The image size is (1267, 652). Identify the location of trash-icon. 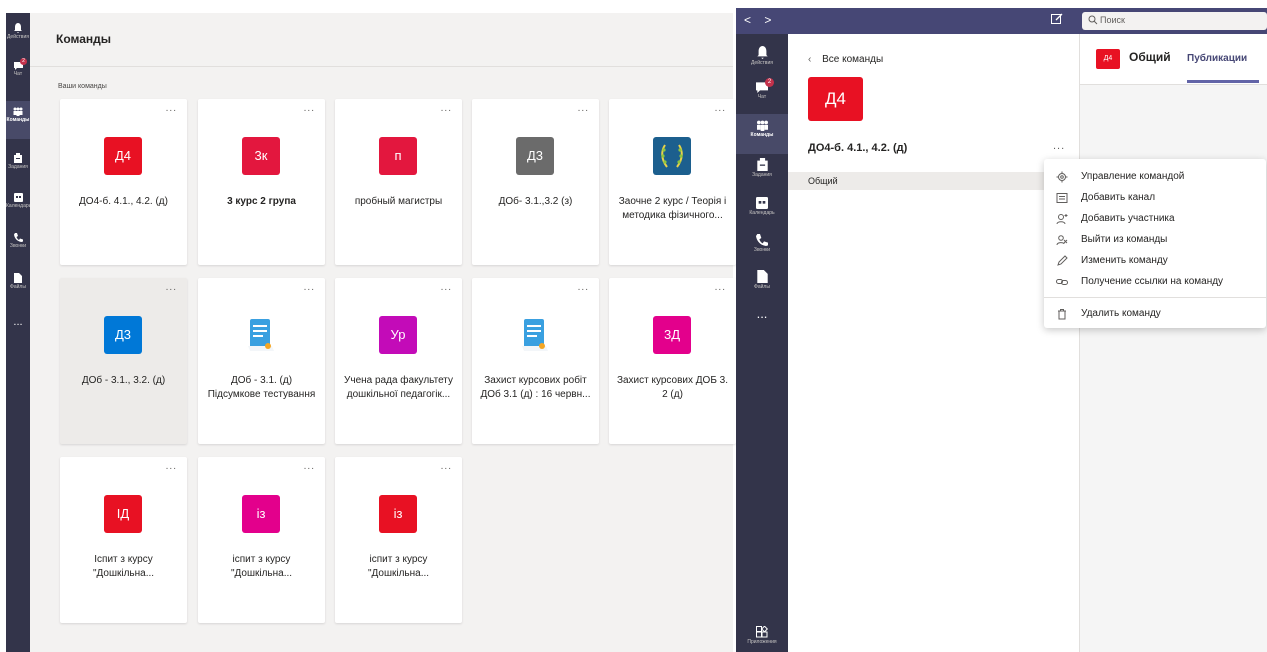
(1062, 314).